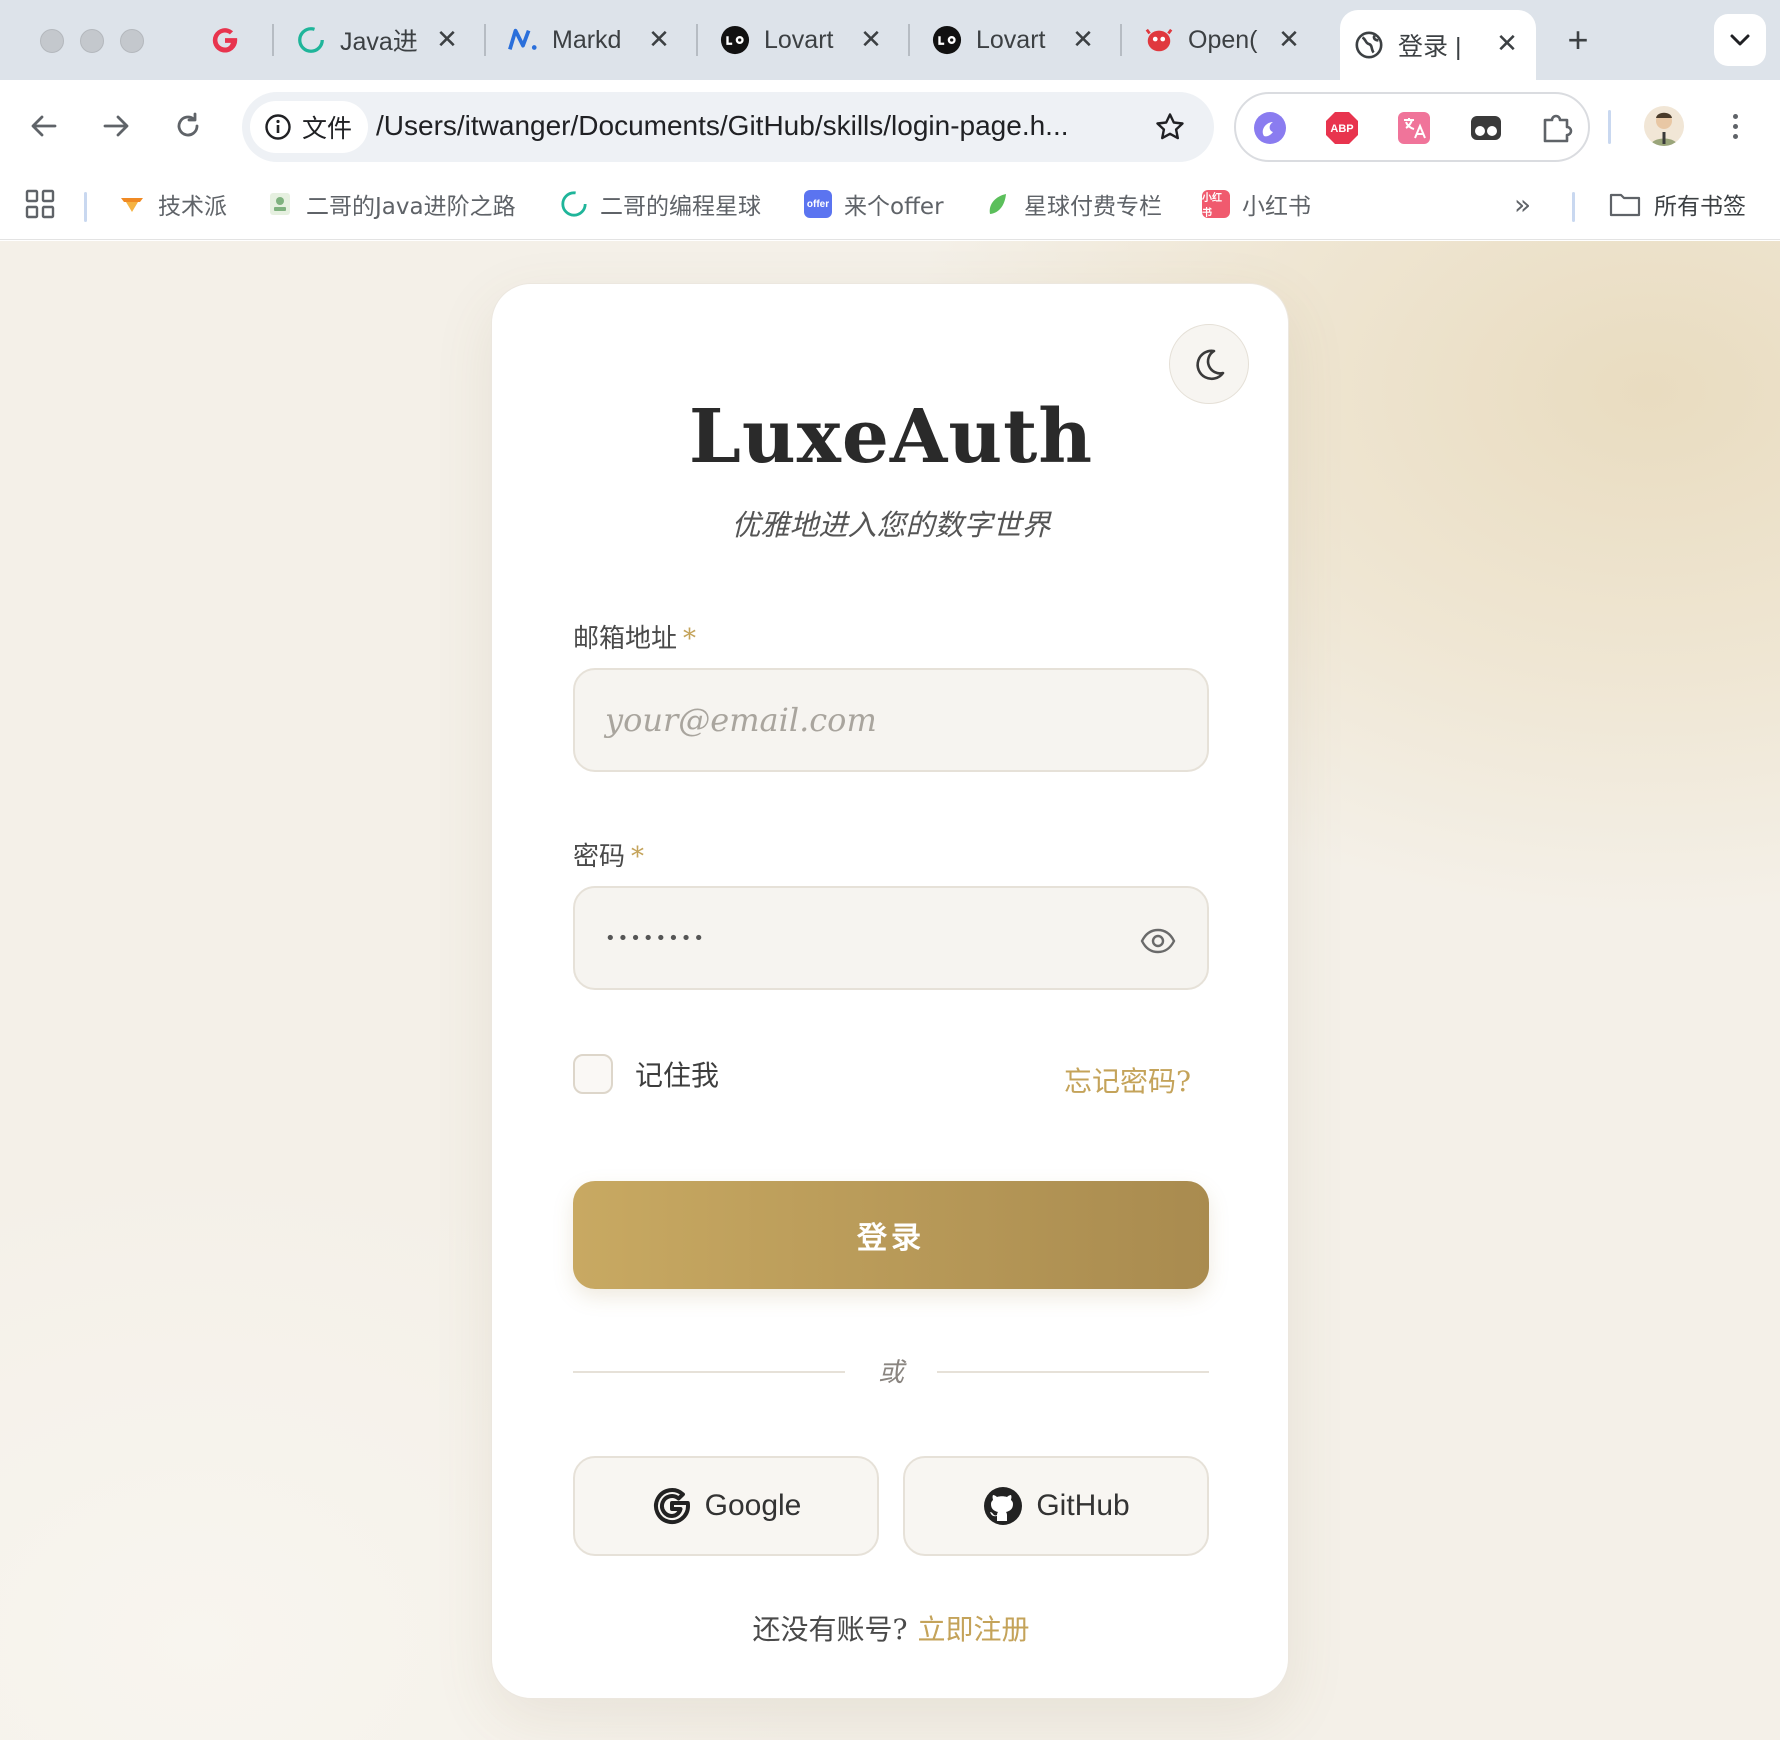 Image resolution: width=1780 pixels, height=1740 pixels. I want to click on abp-icon: ABP, so click(1342, 128).